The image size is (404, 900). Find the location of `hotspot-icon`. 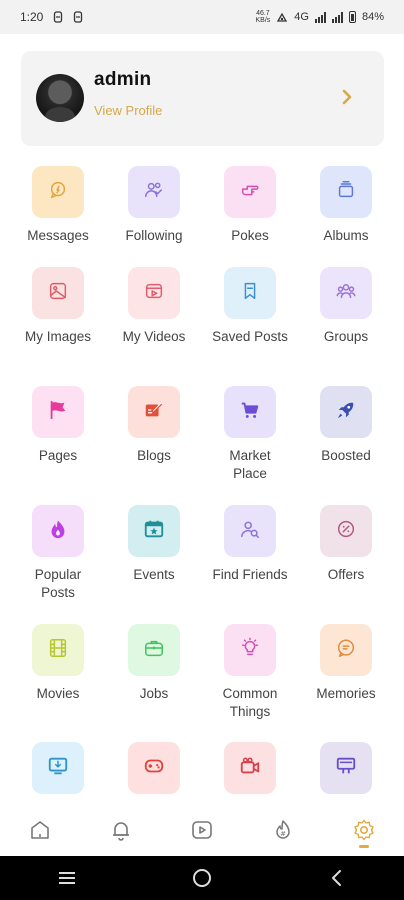

hotspot-icon is located at coordinates (282, 17).